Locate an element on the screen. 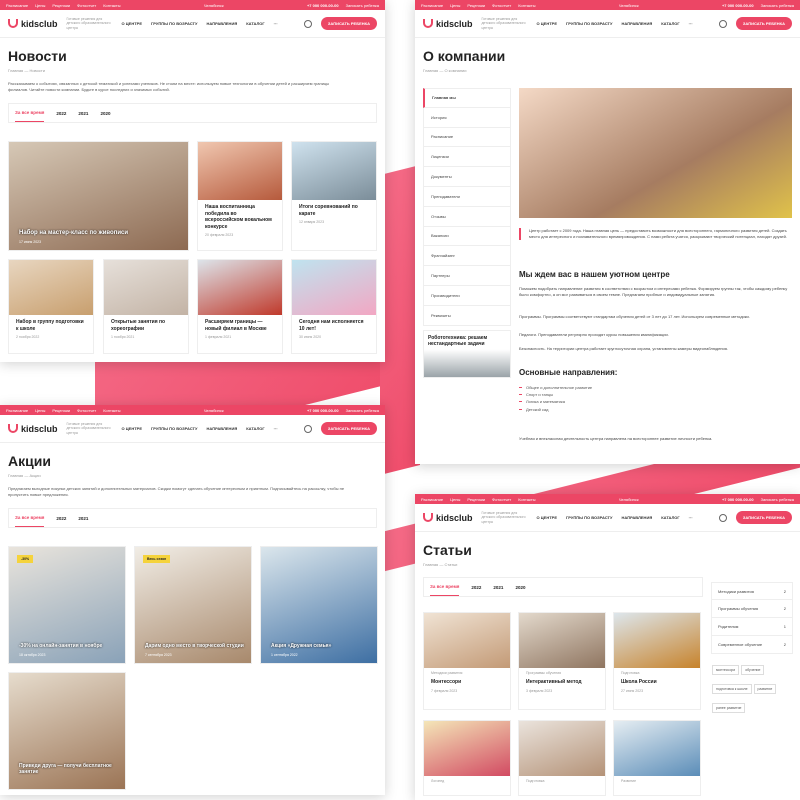  tab-2020: 2020 is located at coordinates (520, 587).